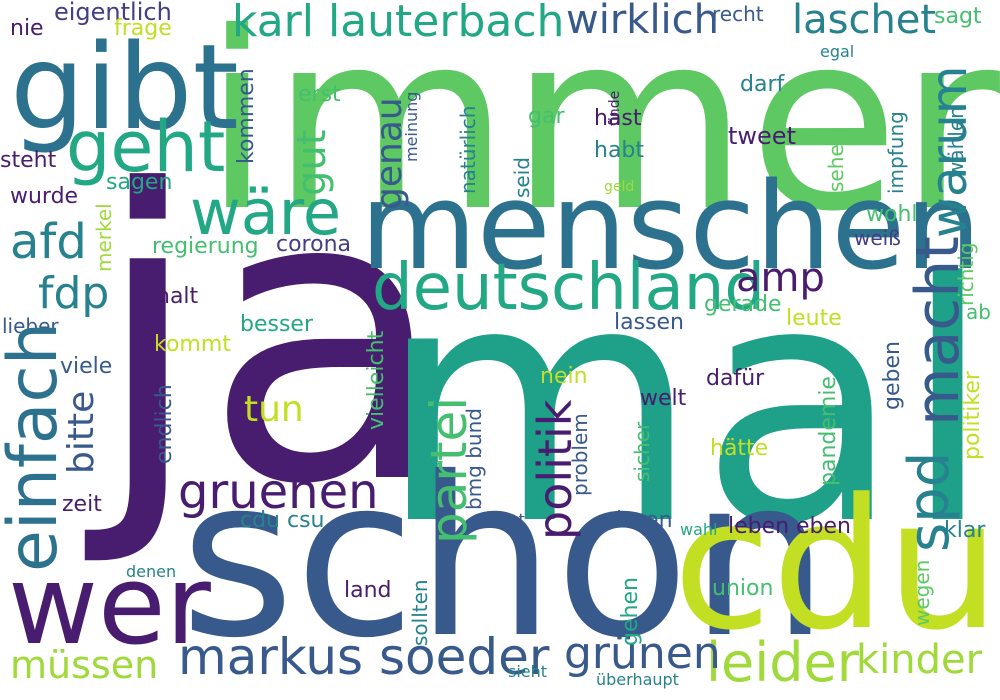  What do you see at coordinates (828, 431) in the screenshot?
I see `word-vertical: pandemie` at bounding box center [828, 431].